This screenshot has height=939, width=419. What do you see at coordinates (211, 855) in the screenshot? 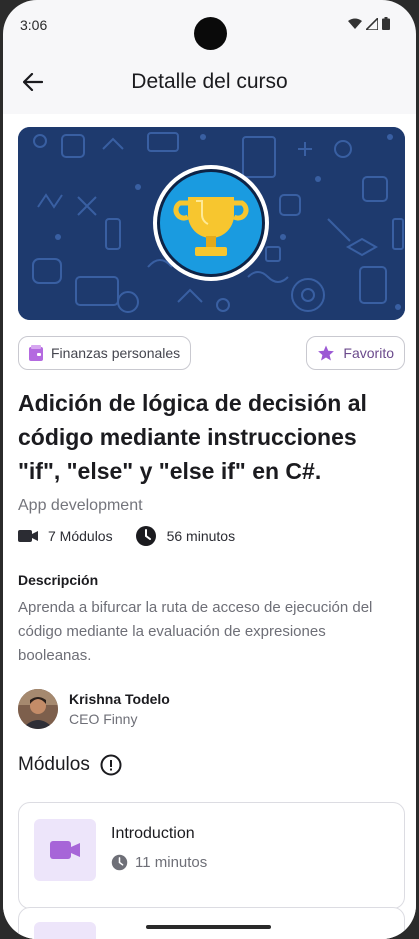
I see `module-card: Introduction 11 minutos` at bounding box center [211, 855].